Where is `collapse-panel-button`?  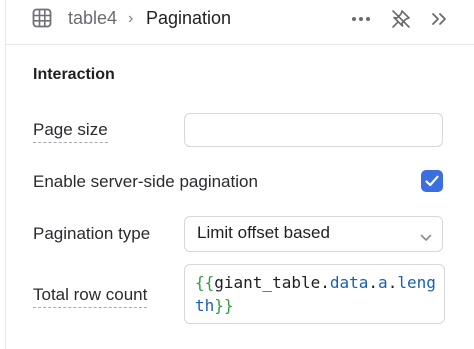 collapse-panel-button is located at coordinates (439, 19).